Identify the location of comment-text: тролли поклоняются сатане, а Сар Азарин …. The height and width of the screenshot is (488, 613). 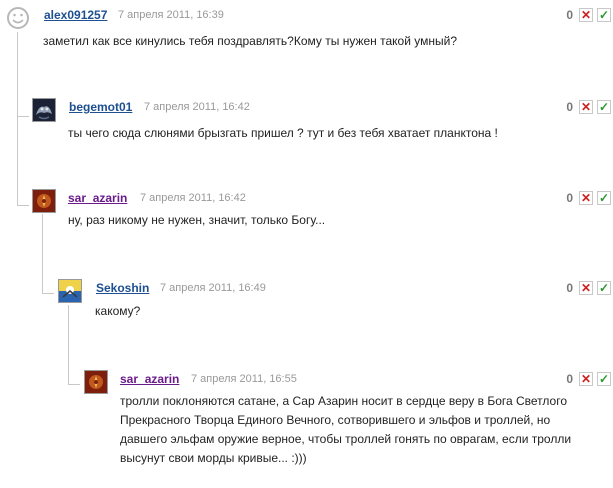
(346, 429).